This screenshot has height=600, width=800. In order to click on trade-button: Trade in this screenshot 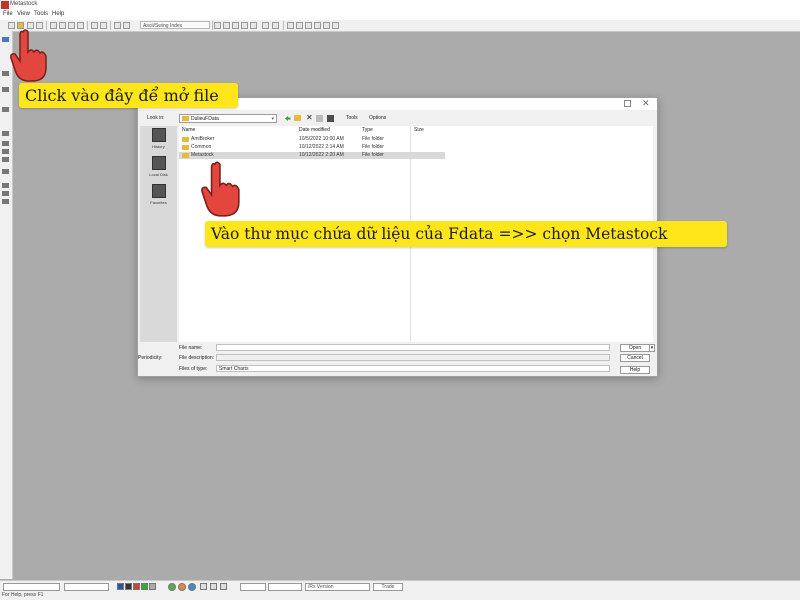, I will do `click(388, 587)`.